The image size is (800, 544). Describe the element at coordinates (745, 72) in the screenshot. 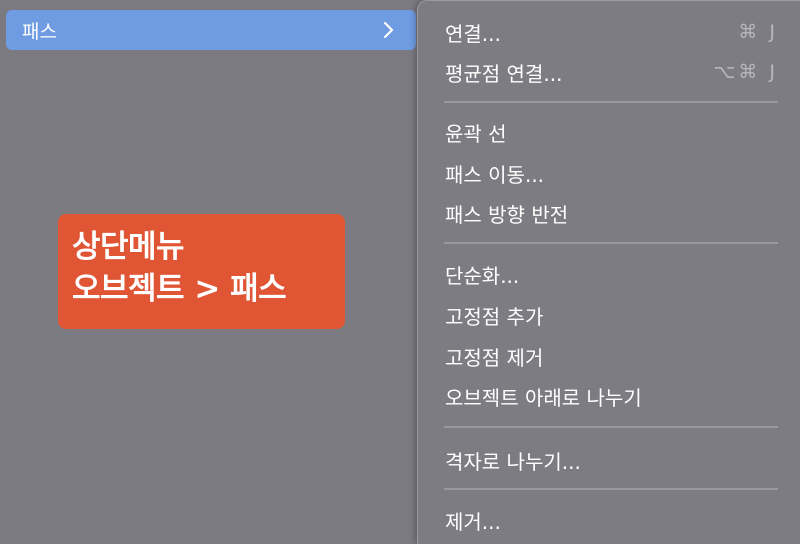

I see `menu-item-average-join-shortcut: ⌥⌘ J` at that location.